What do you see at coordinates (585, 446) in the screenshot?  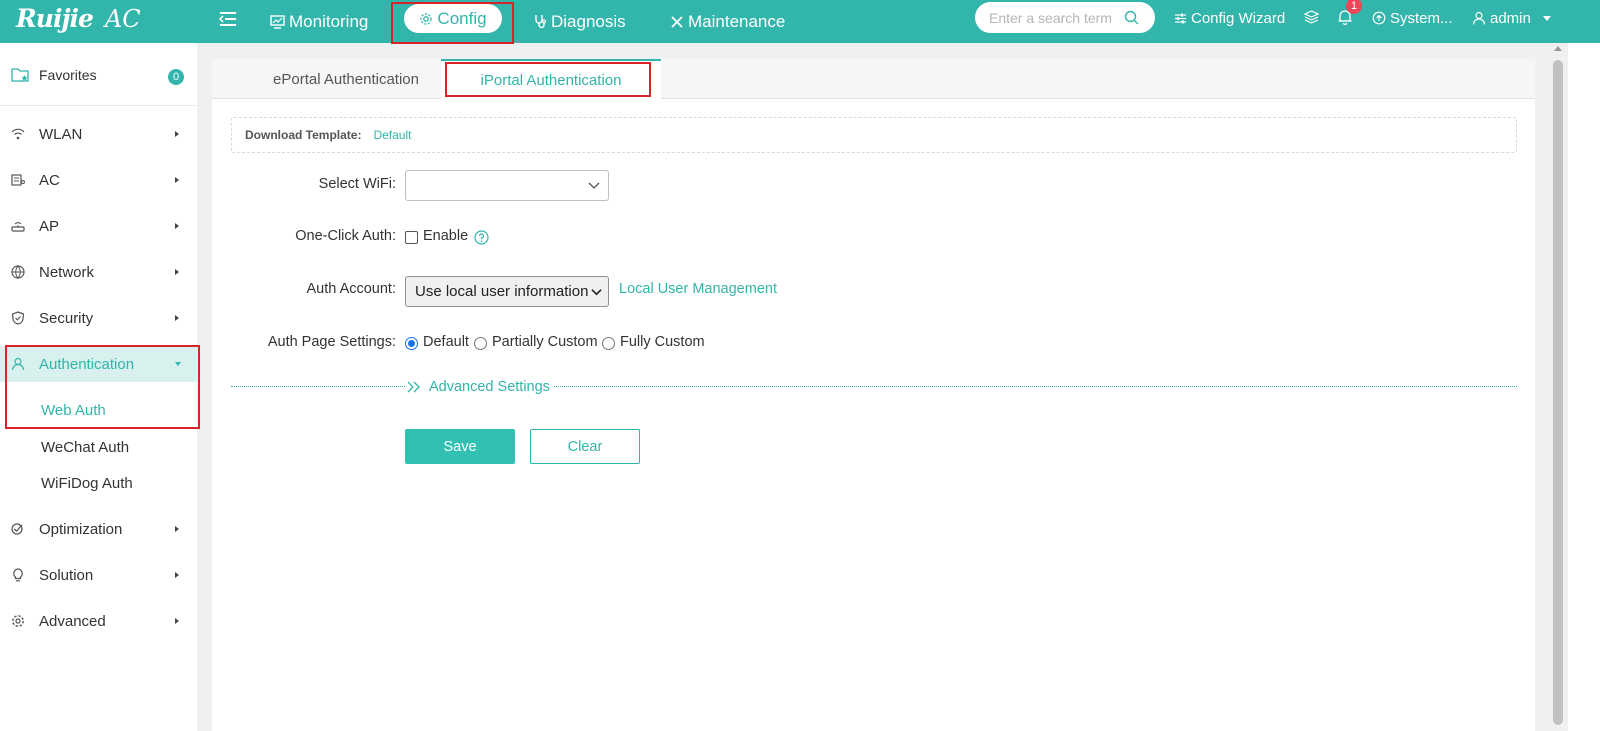 I see `clear-button: Clear` at bounding box center [585, 446].